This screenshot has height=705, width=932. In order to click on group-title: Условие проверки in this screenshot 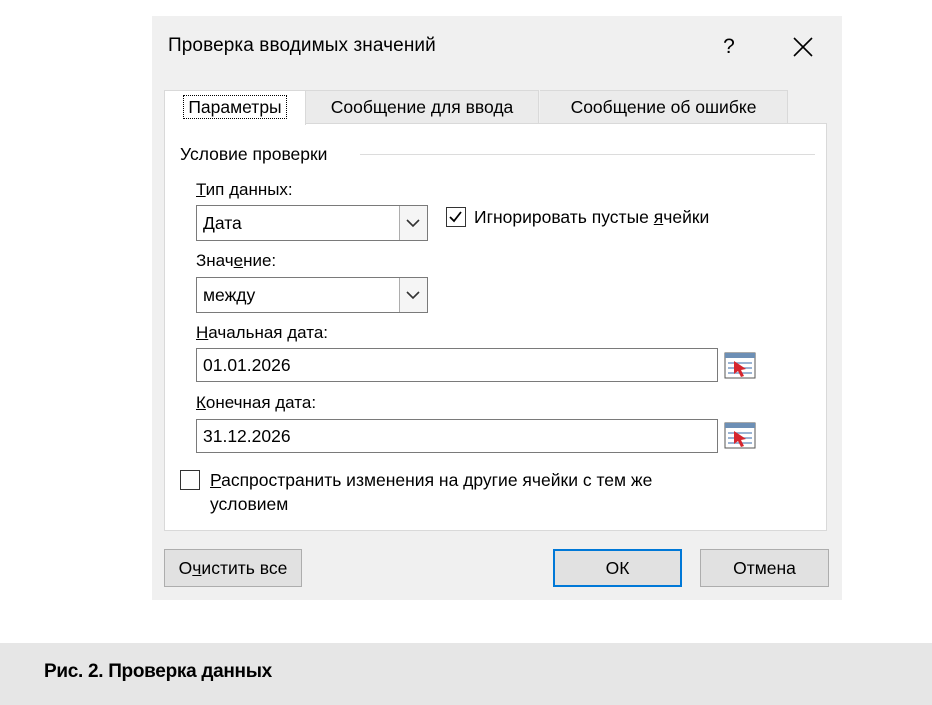, I will do `click(254, 154)`.